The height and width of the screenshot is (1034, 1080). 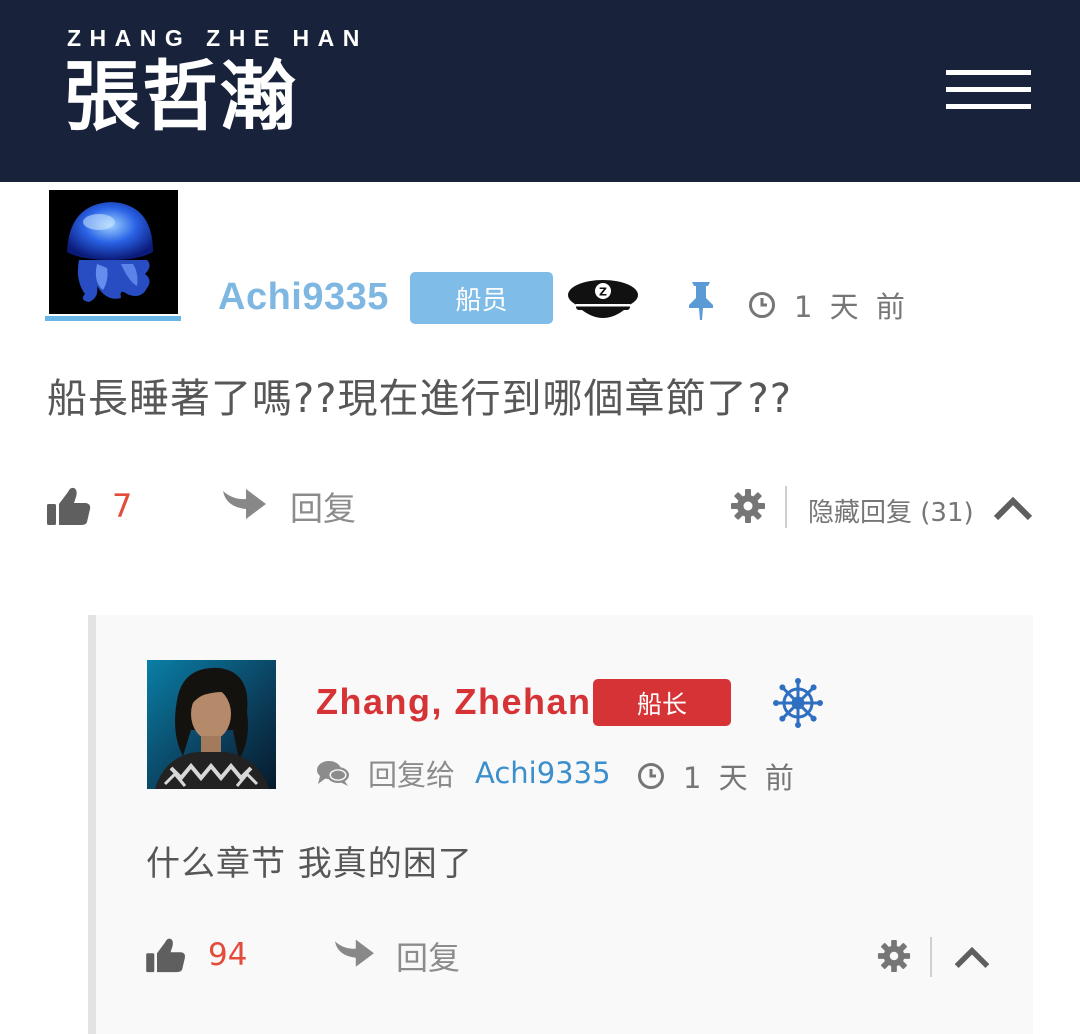 I want to click on hamburger-menu-icon, so click(x=988, y=90).